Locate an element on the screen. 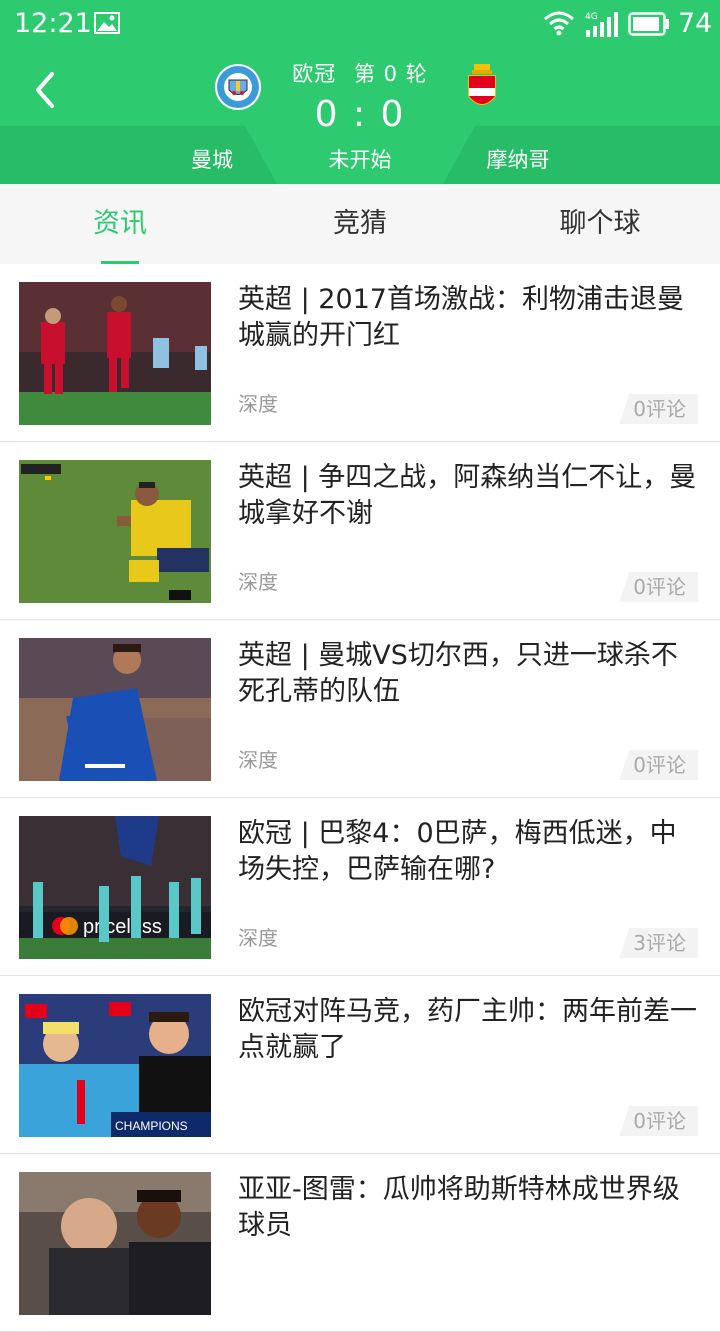 The width and height of the screenshot is (720, 1332). match-competition-line: 欧冠 第 0 轮 is located at coordinates (360, 73).